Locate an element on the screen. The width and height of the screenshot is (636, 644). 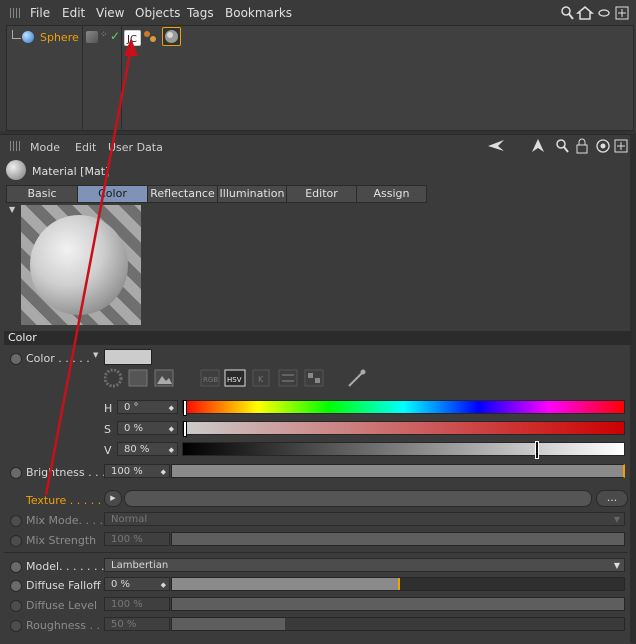
up-arrow-icon is located at coordinates (538, 145).